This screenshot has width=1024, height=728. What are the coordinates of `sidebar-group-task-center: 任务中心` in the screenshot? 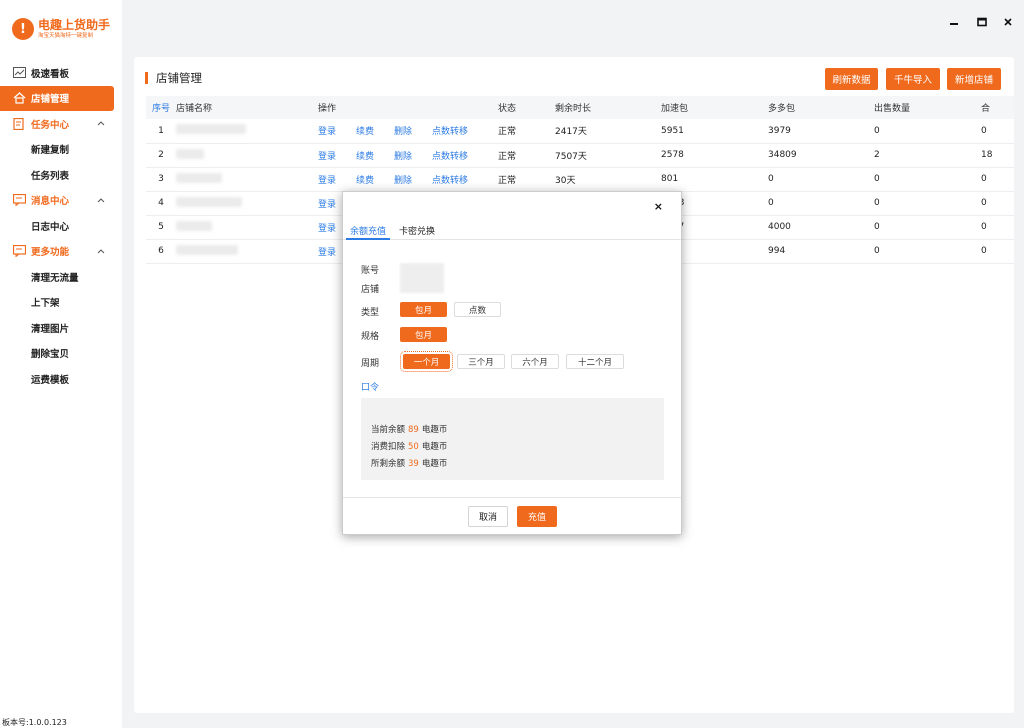 It's located at (61, 124).